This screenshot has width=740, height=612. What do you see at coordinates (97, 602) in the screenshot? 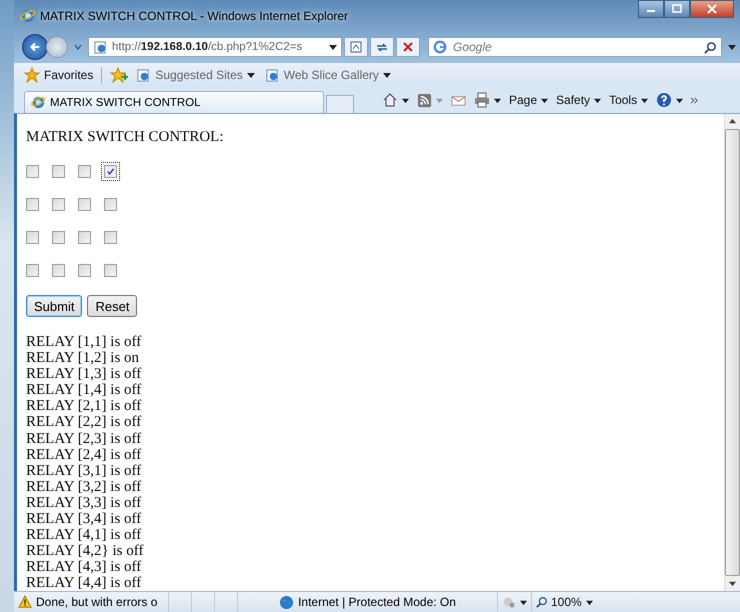
I see `status-message: Done, but with errors o` at bounding box center [97, 602].